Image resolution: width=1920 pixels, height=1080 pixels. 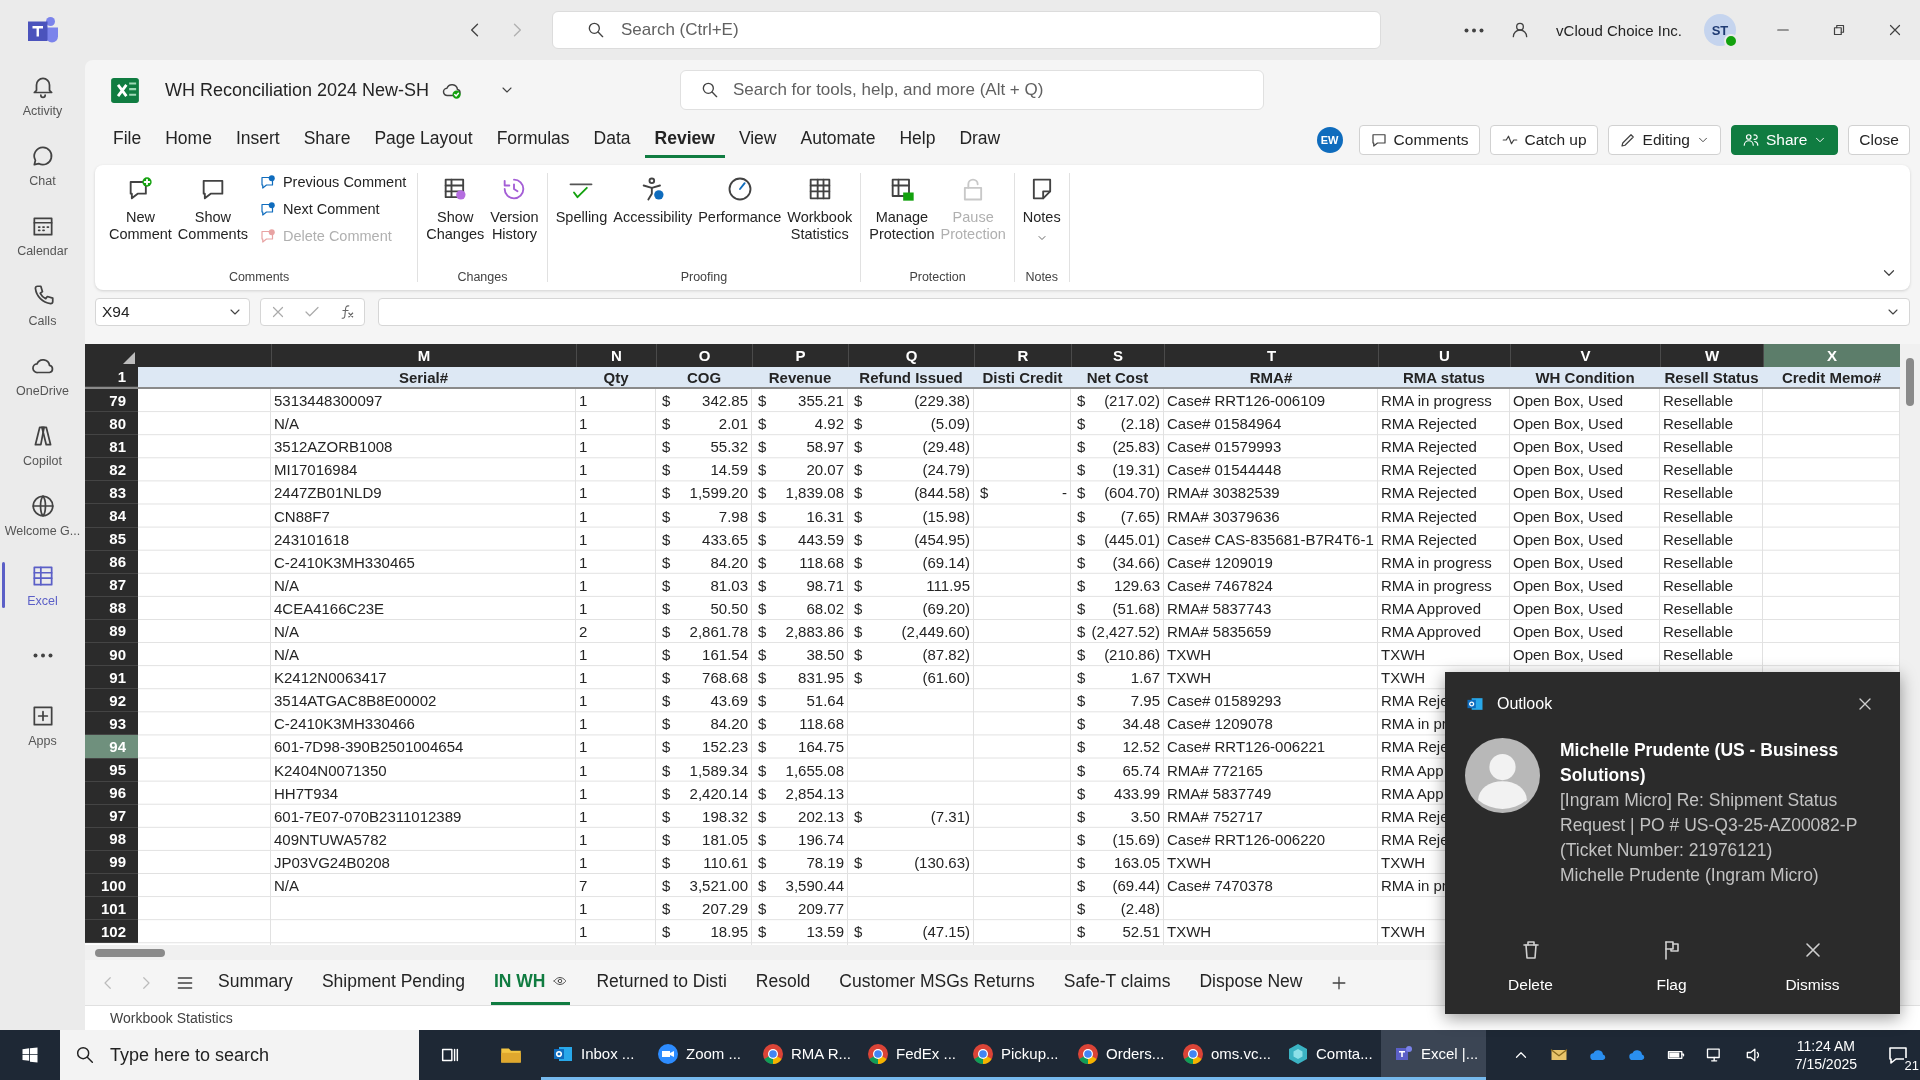 What do you see at coordinates (740, 200) in the screenshot?
I see `ribbon-button: Performance` at bounding box center [740, 200].